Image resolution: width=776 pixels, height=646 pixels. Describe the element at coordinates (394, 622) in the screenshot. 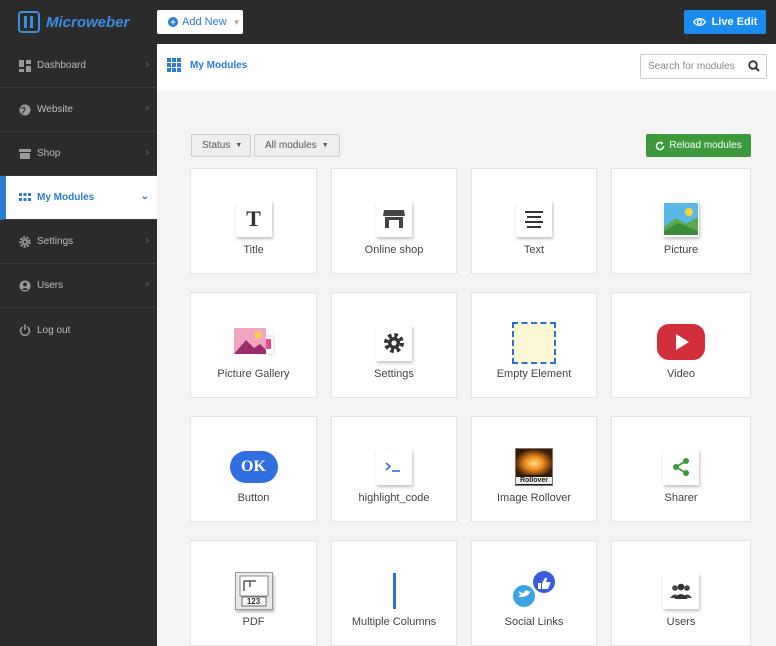

I see `module-label: Multiple Columns` at that location.